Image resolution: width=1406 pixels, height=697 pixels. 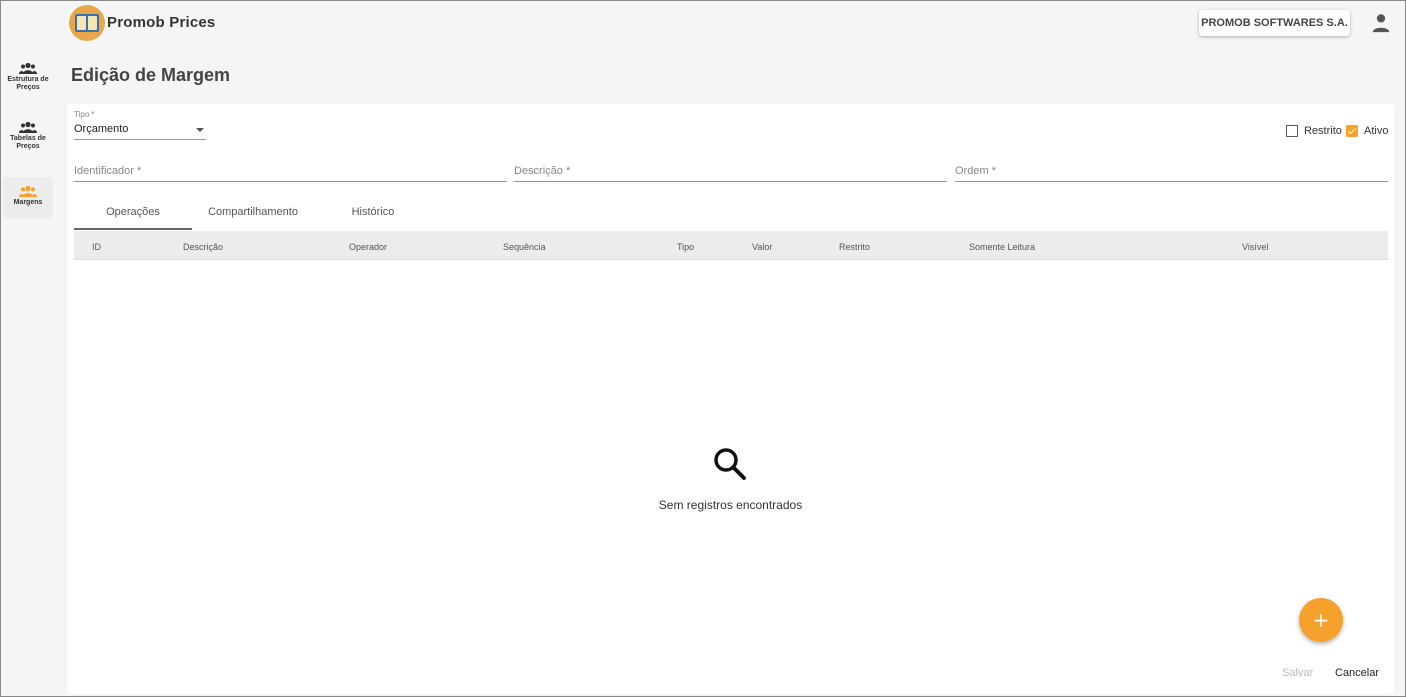 I want to click on app-title: Promob Prices, so click(x=161, y=22).